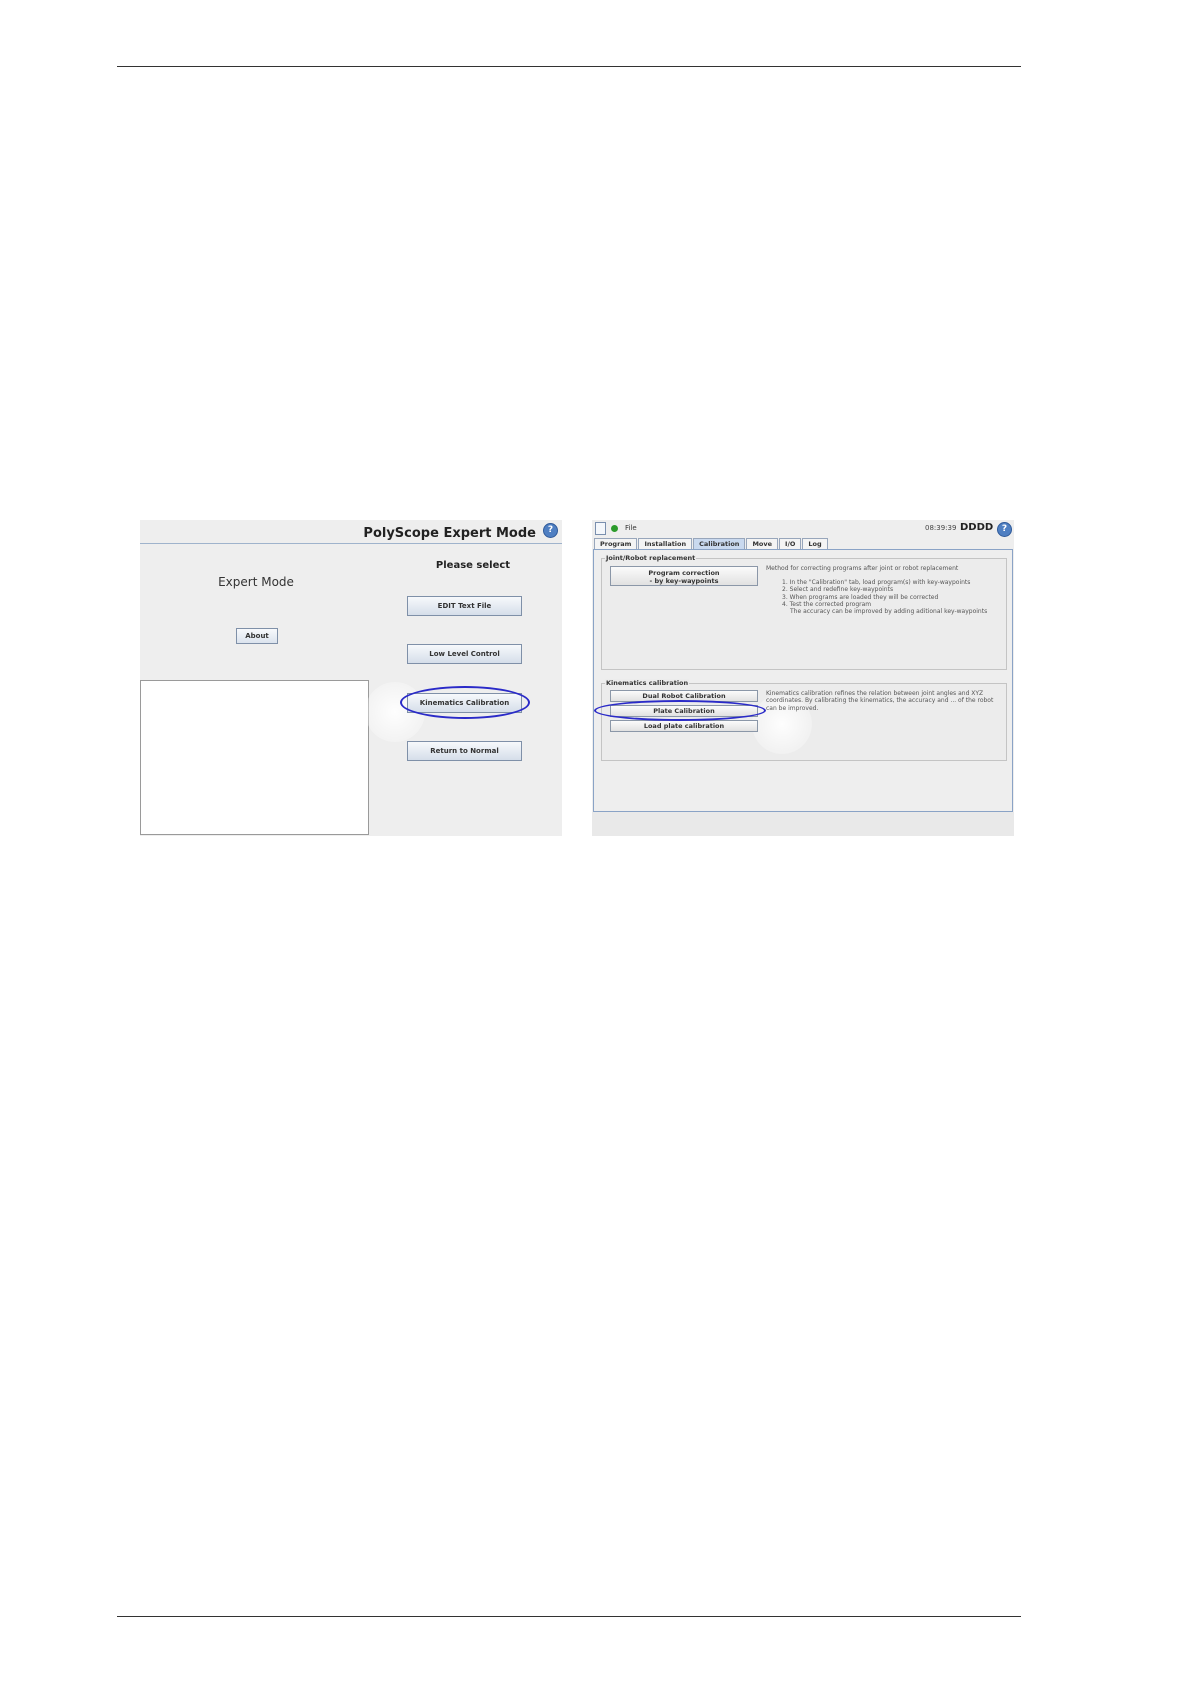 This screenshot has height=1684, width=1191. Describe the element at coordinates (790, 543) in the screenshot. I see `tab-io: I/O` at that location.